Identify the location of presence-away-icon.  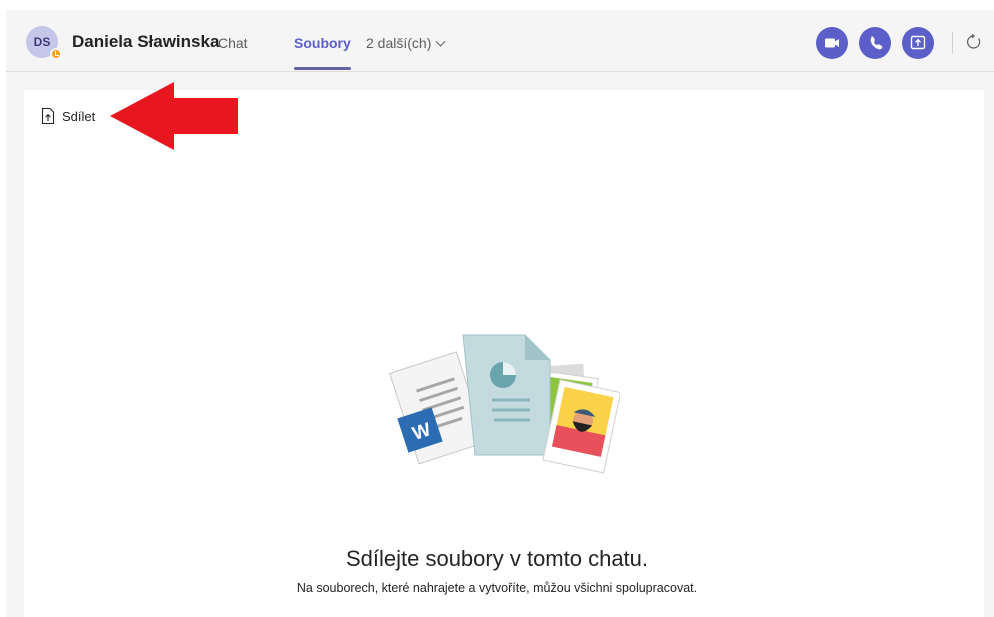
(56, 54).